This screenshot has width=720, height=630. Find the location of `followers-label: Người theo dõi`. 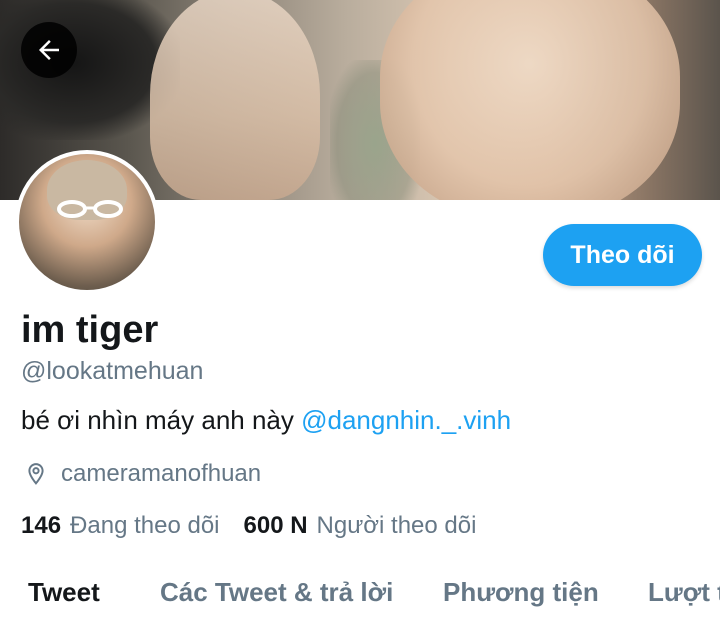

followers-label: Người theo dõi is located at coordinates (396, 525).